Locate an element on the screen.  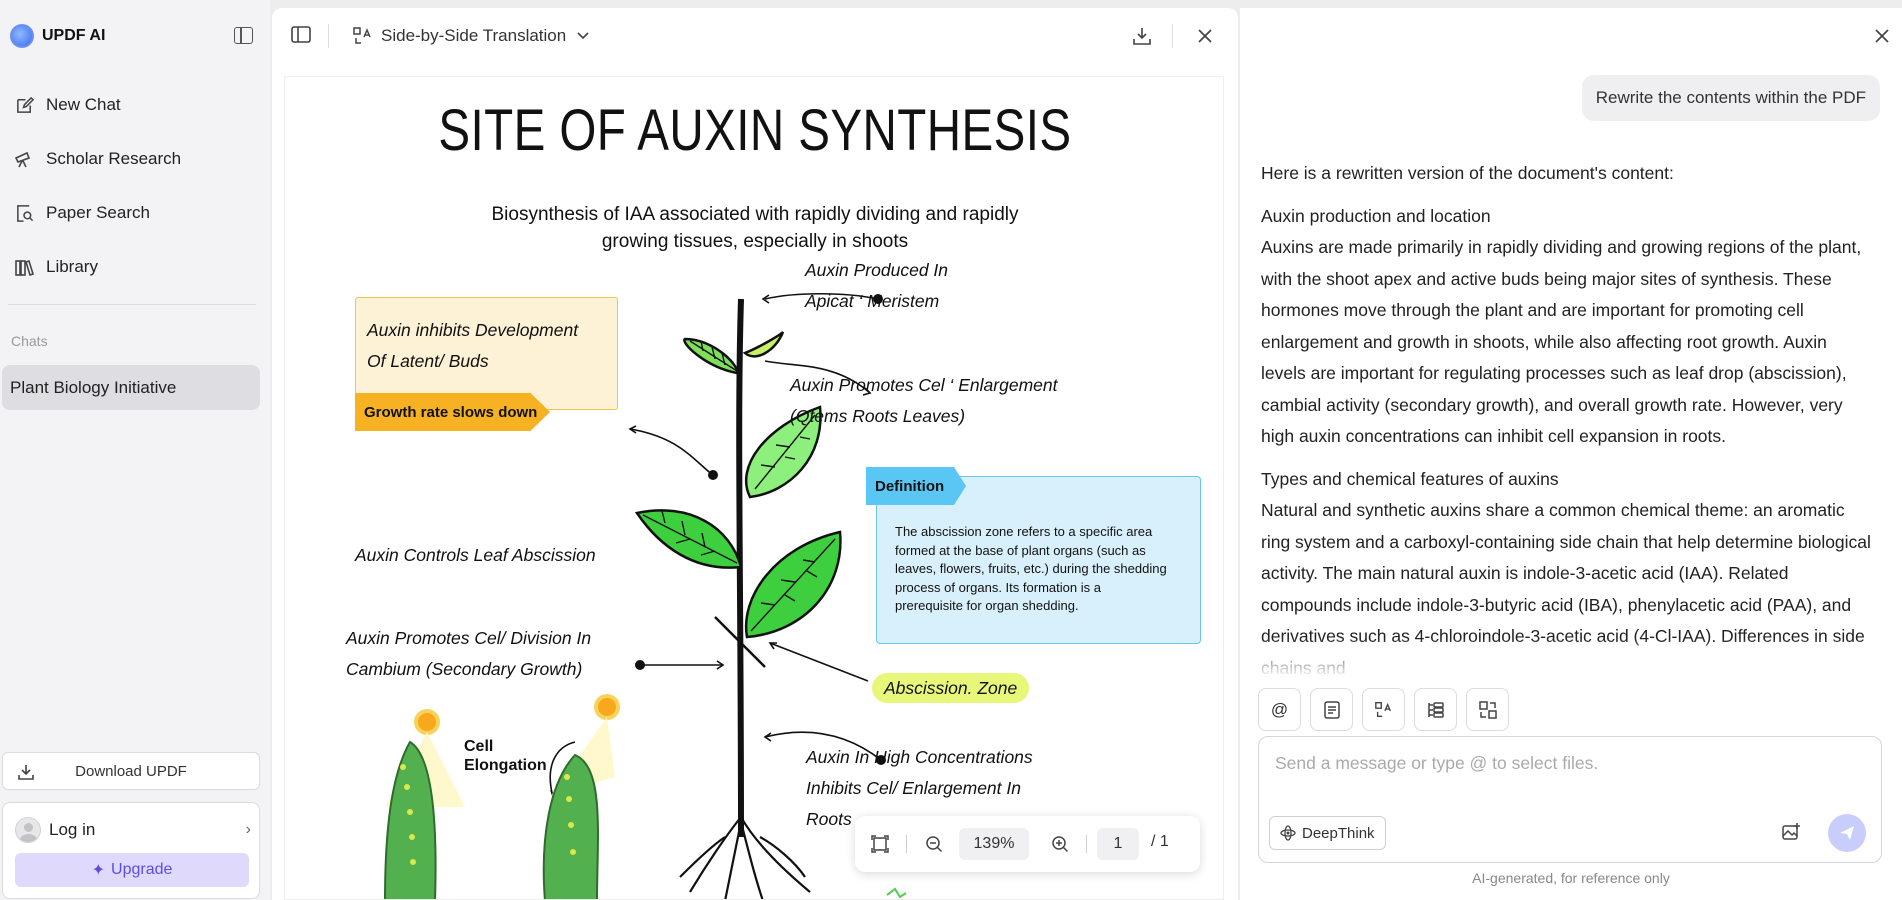
ai-disclaimer: AI-generated, for reference only is located at coordinates (1571, 878).